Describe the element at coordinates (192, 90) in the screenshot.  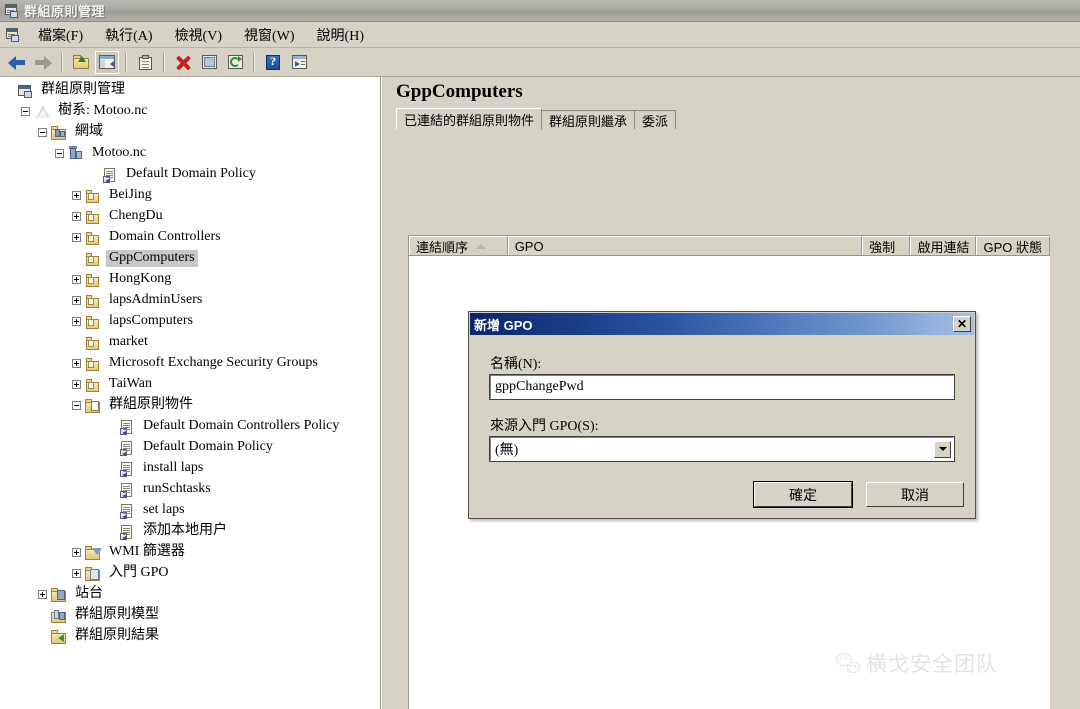
I see `tree-item: 群組原則管理` at that location.